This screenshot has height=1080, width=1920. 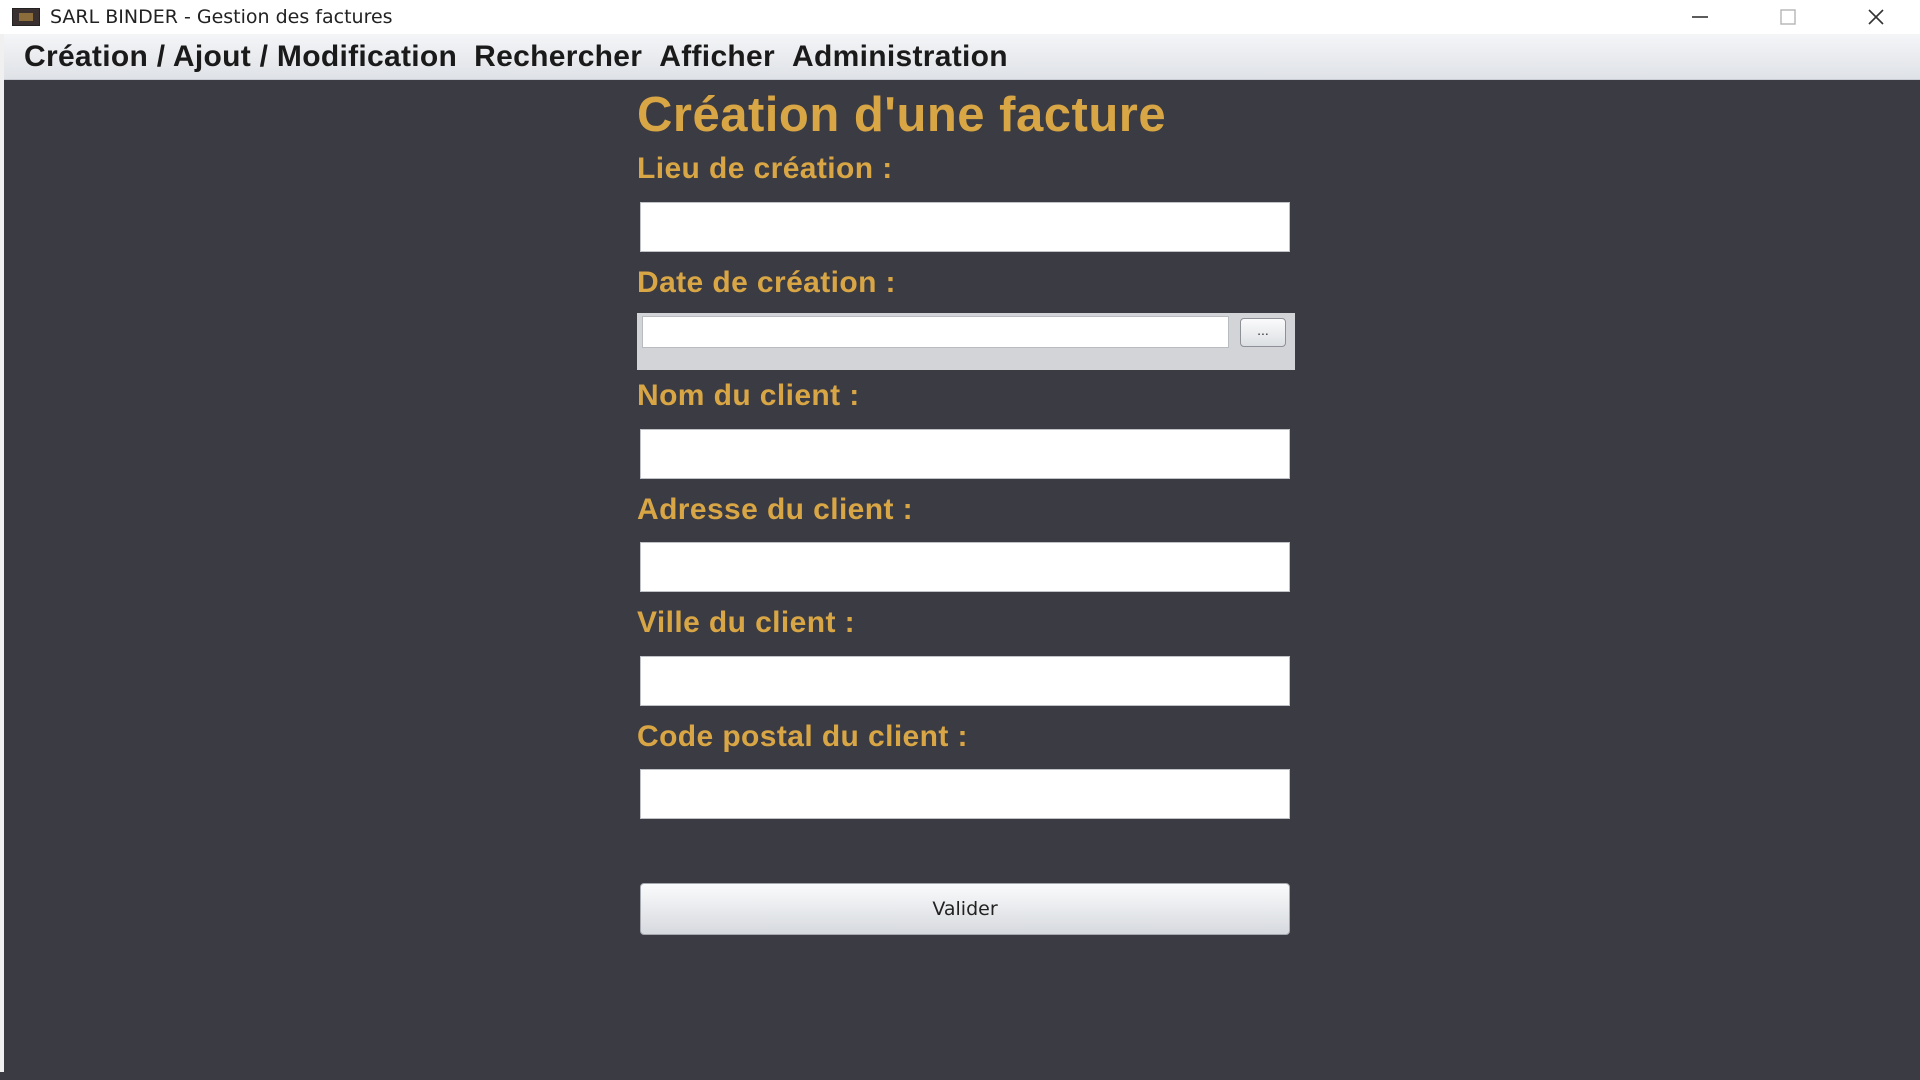 What do you see at coordinates (765, 168) in the screenshot?
I see `lieu-creation-label: Lieu de création :` at bounding box center [765, 168].